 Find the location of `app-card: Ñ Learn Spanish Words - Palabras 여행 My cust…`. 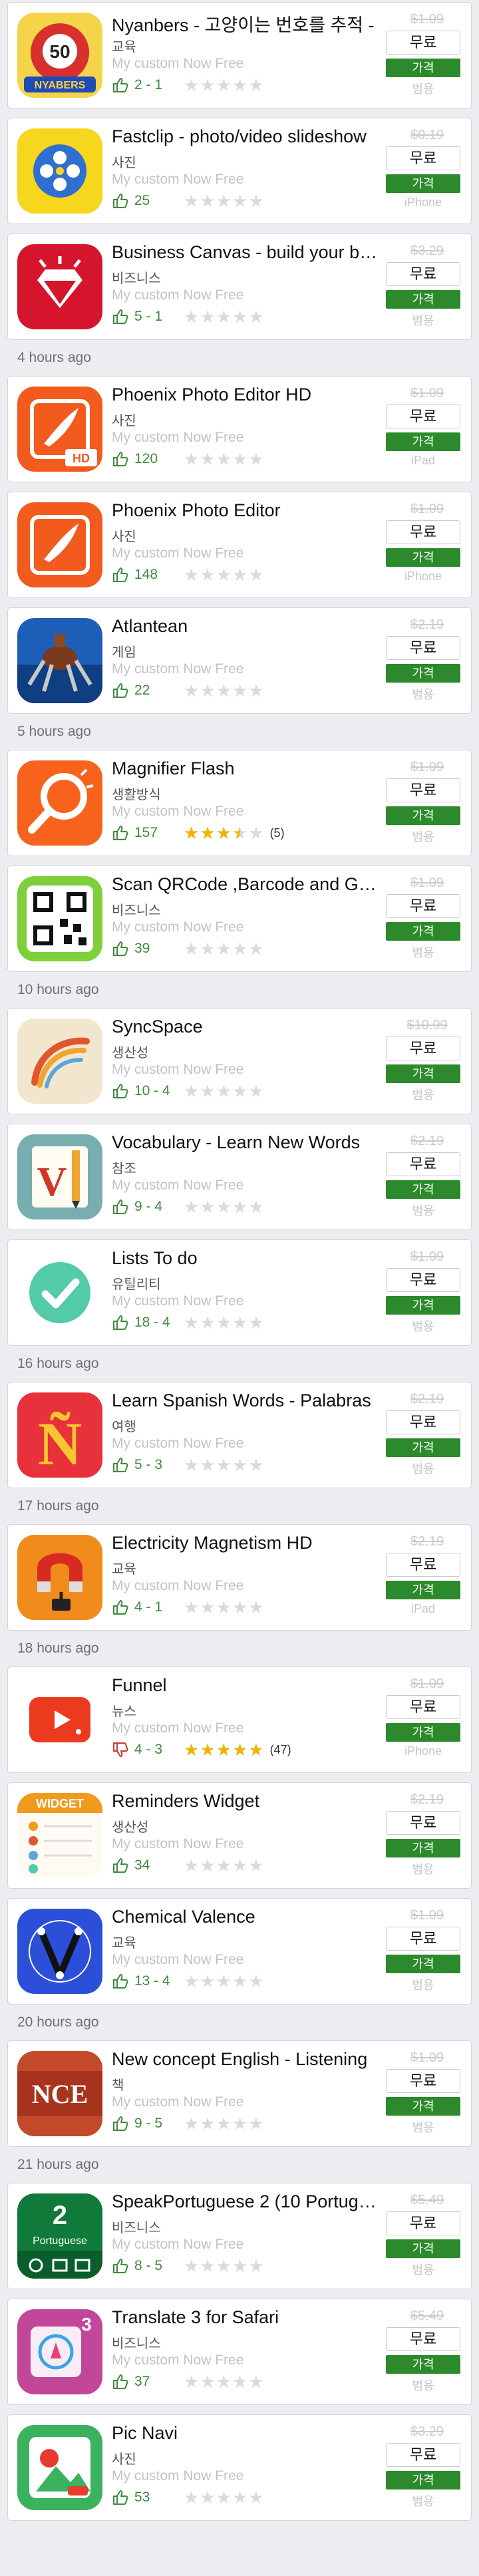

app-card: Ñ Learn Spanish Words - Palabras 여행 My cust… is located at coordinates (239, 1435).